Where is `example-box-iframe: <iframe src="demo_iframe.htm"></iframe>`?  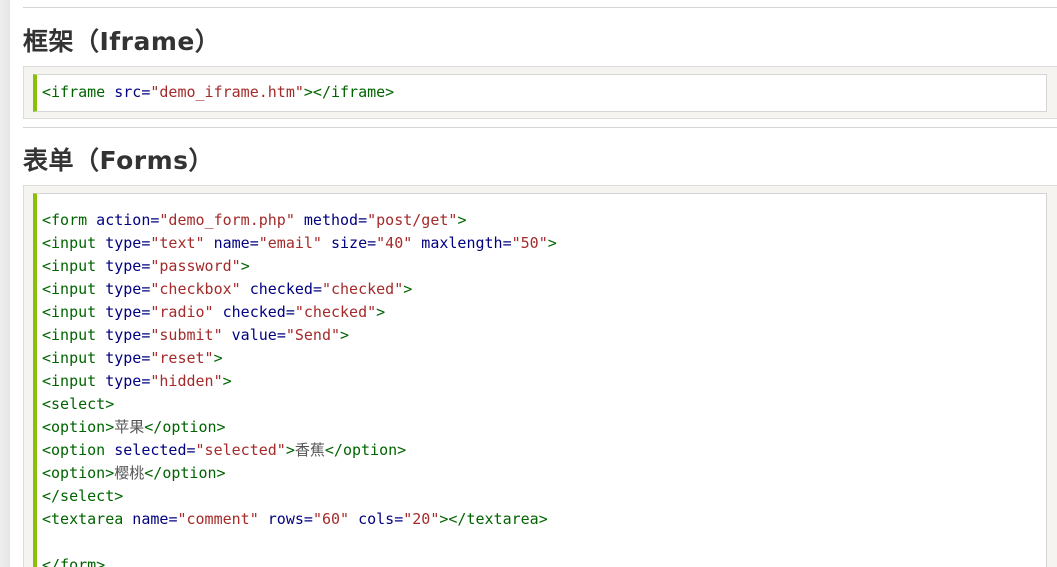 example-box-iframe: <iframe src="demo_iframe.htm"></iframe> is located at coordinates (540, 92).